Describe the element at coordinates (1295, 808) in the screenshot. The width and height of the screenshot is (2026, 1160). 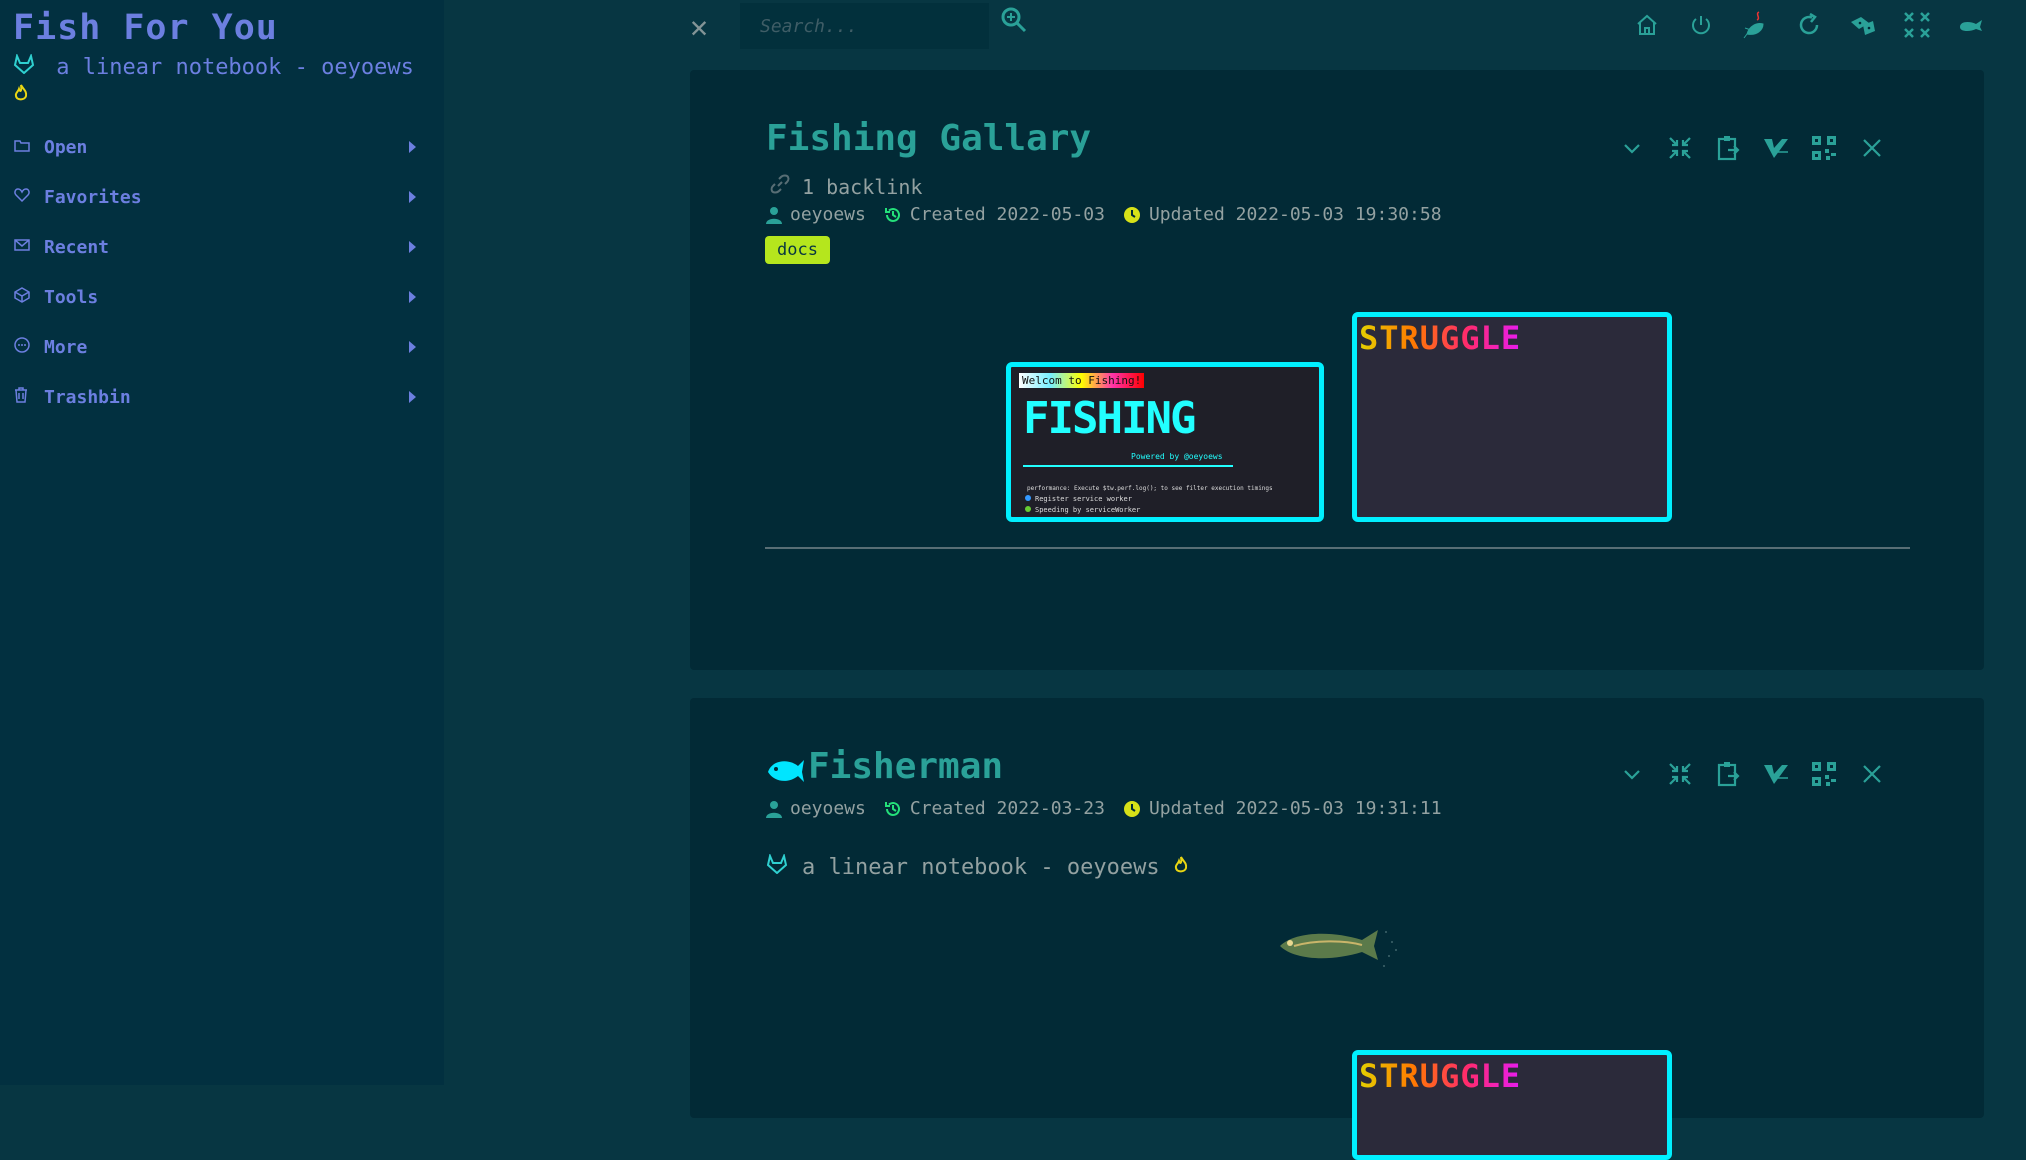
I see `updated-text: Updated 2022-05-03 19:31:11` at that location.